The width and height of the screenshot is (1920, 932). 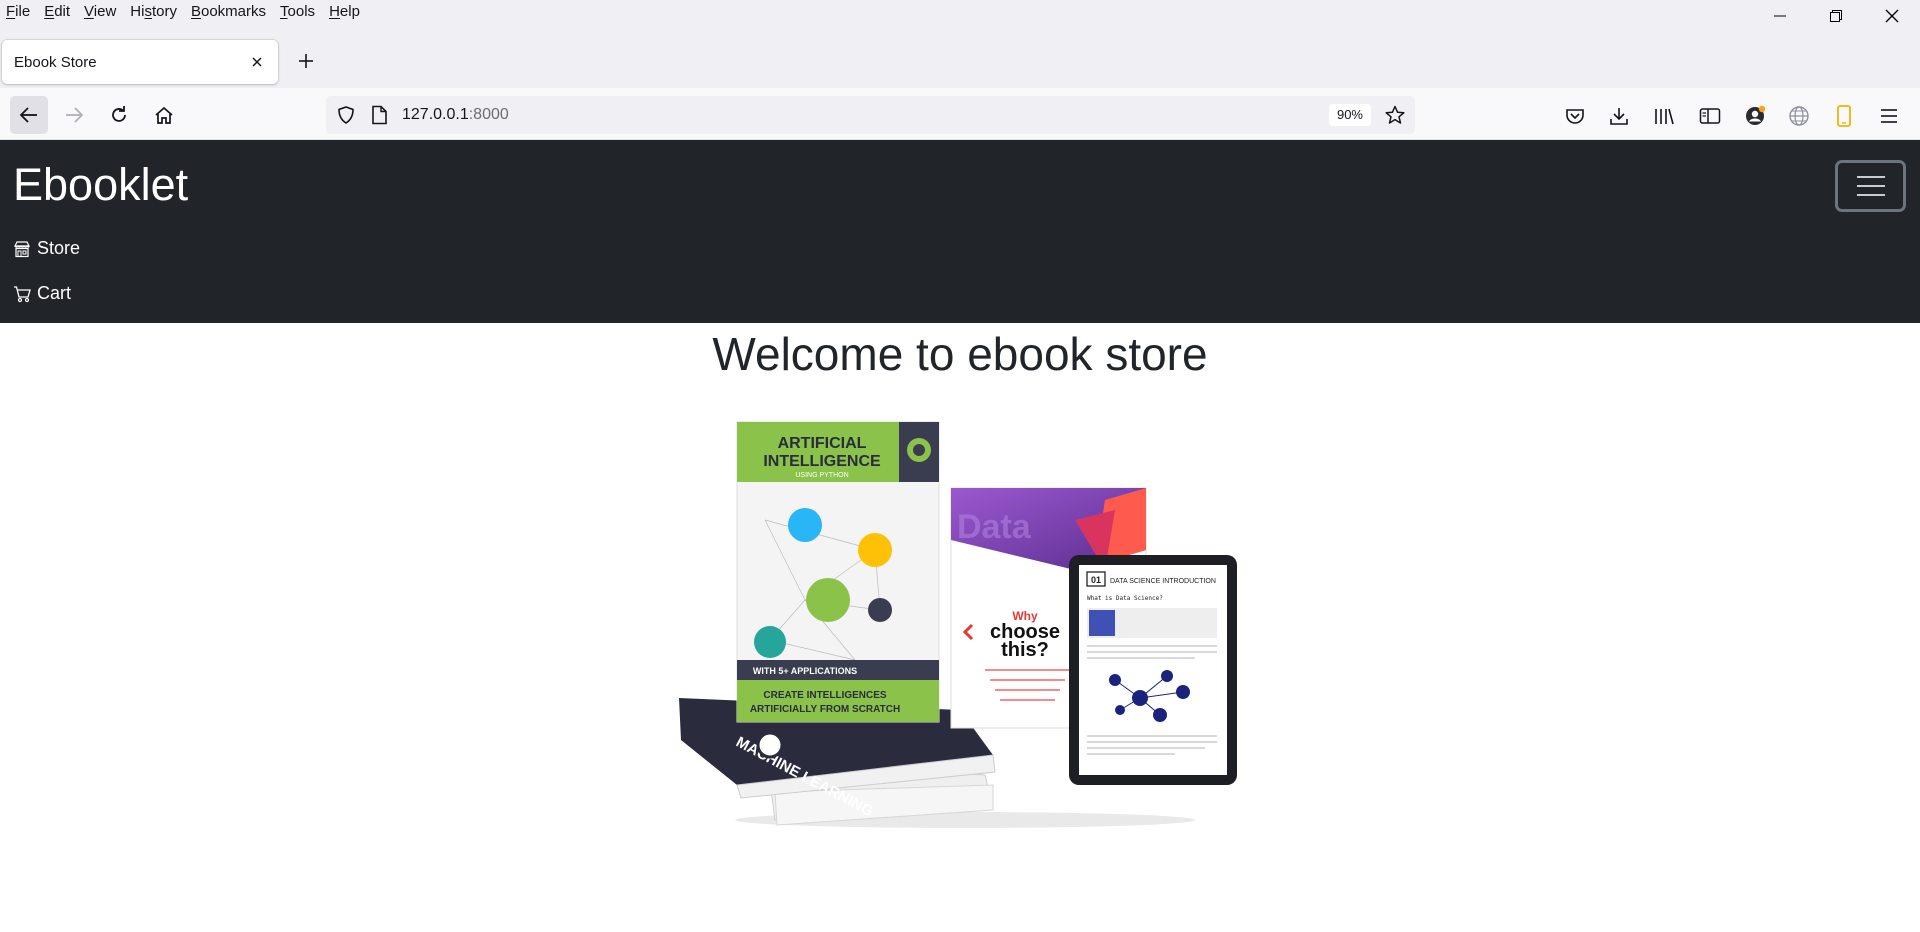 What do you see at coordinates (1780, 16) in the screenshot?
I see `minimize-icon` at bounding box center [1780, 16].